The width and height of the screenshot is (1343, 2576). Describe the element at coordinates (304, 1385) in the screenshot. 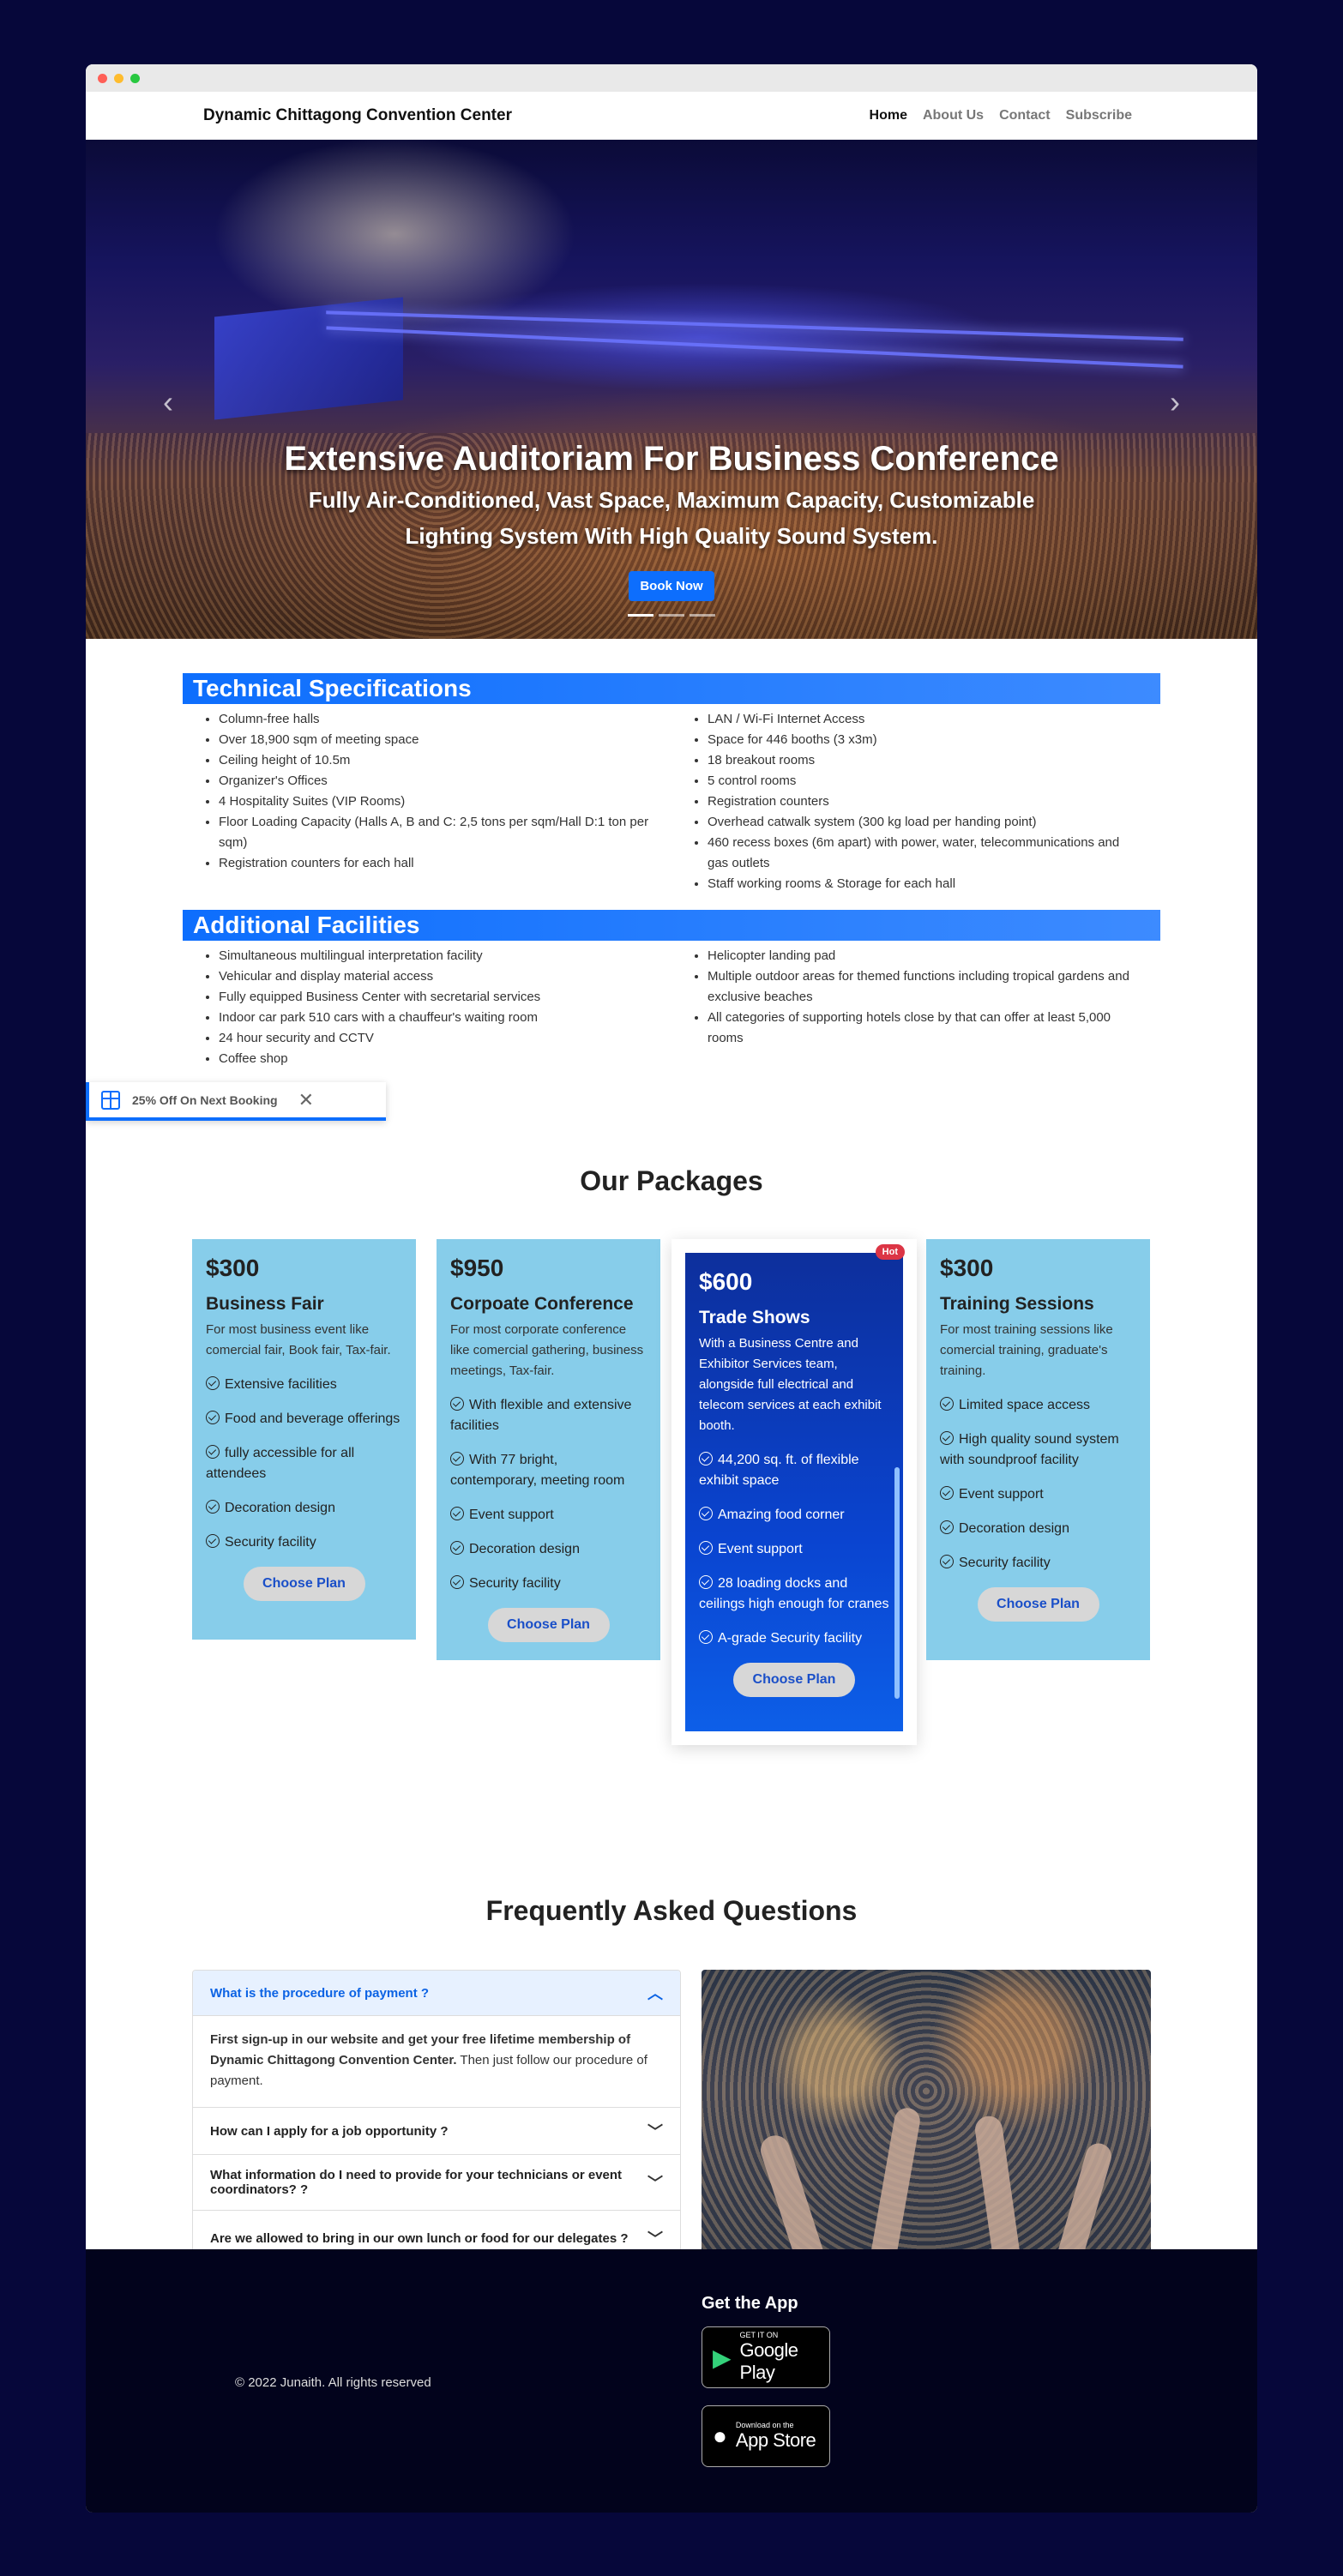

I see `feature-item: Extensive facilities` at that location.